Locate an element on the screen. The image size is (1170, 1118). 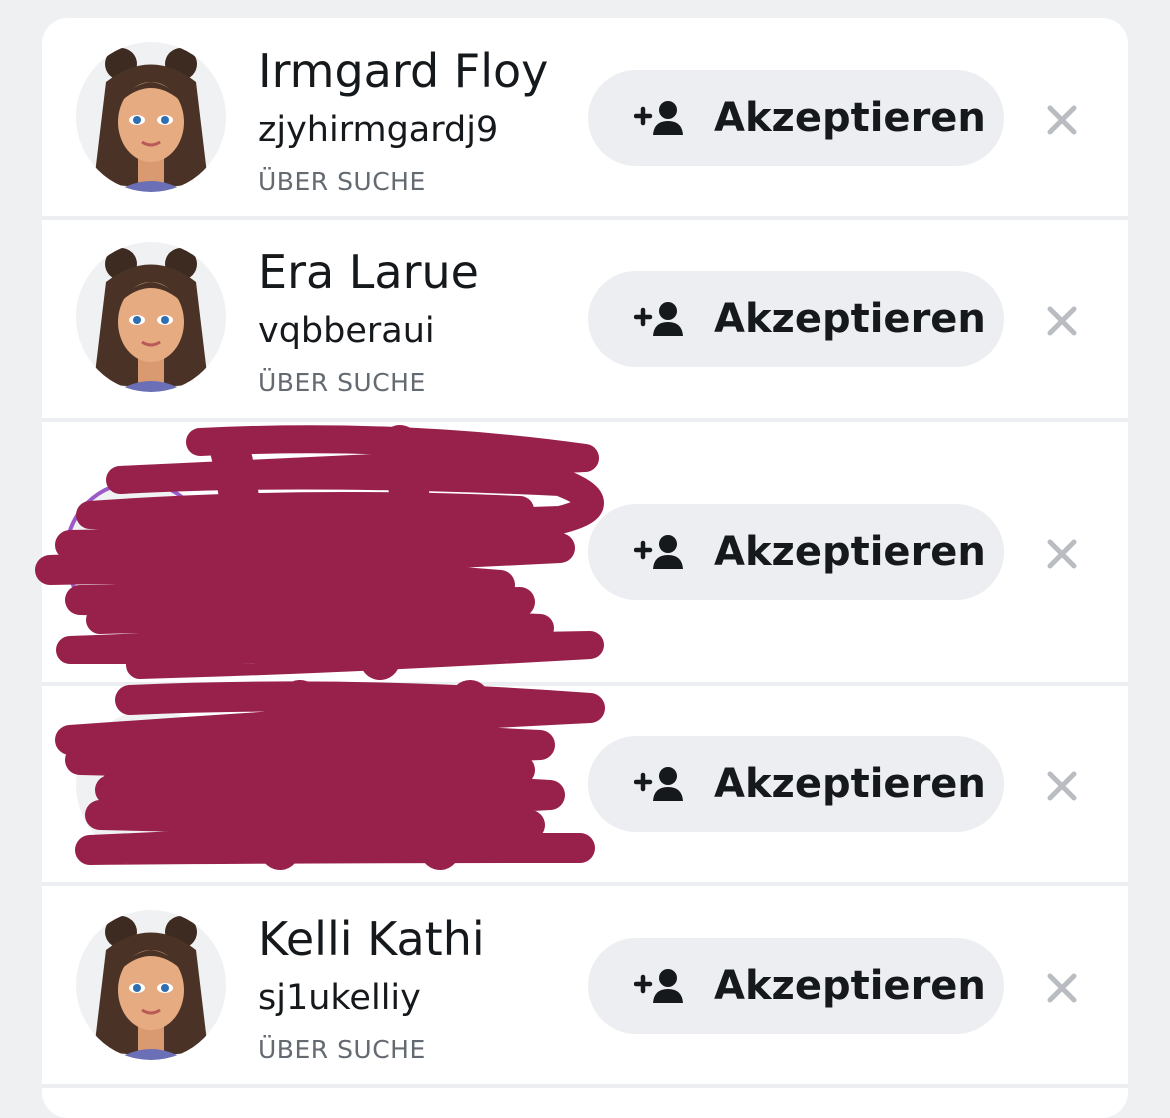
request-name: Irmgard Floy is located at coordinates (403, 71).